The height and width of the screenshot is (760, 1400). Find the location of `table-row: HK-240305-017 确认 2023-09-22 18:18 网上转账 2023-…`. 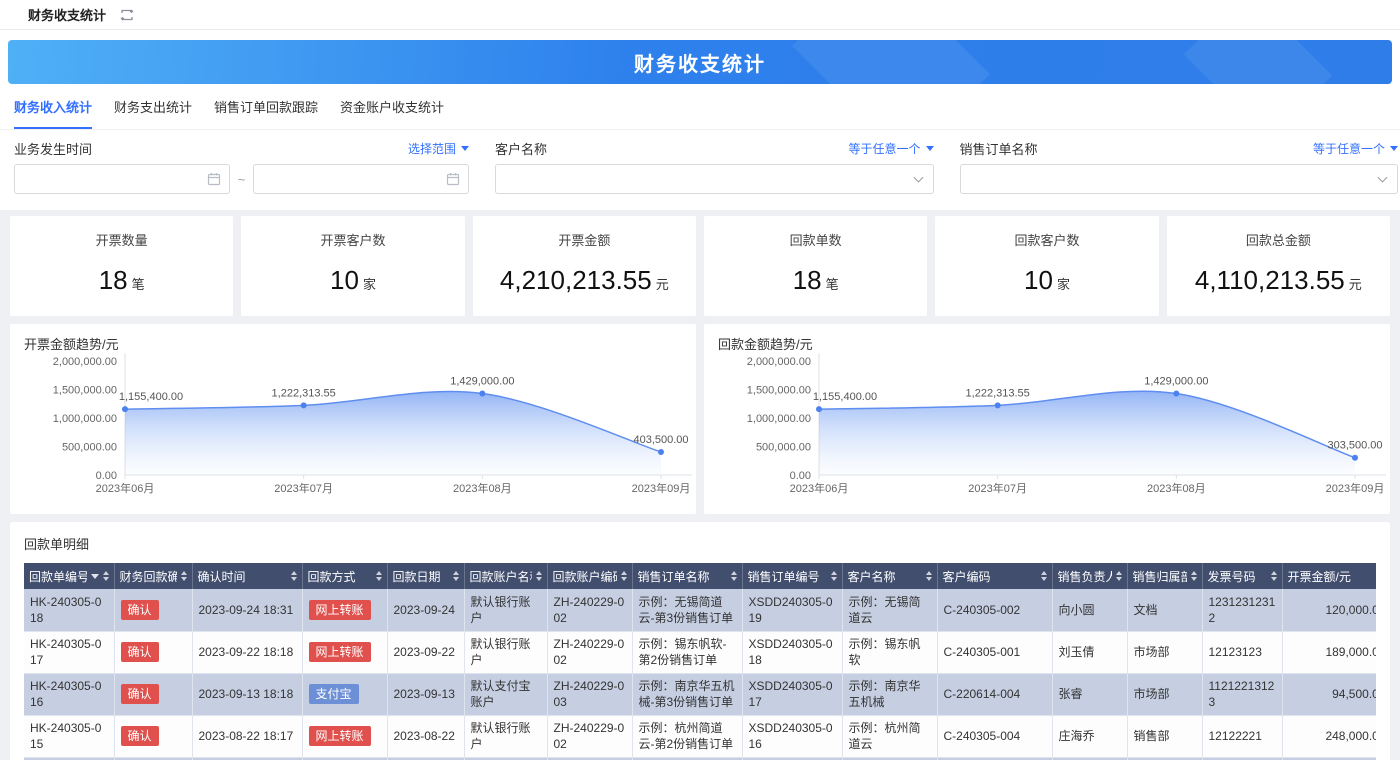

table-row: HK-240305-017 确认 2023-09-22 18:18 网上转账 2023-… is located at coordinates (700, 652).